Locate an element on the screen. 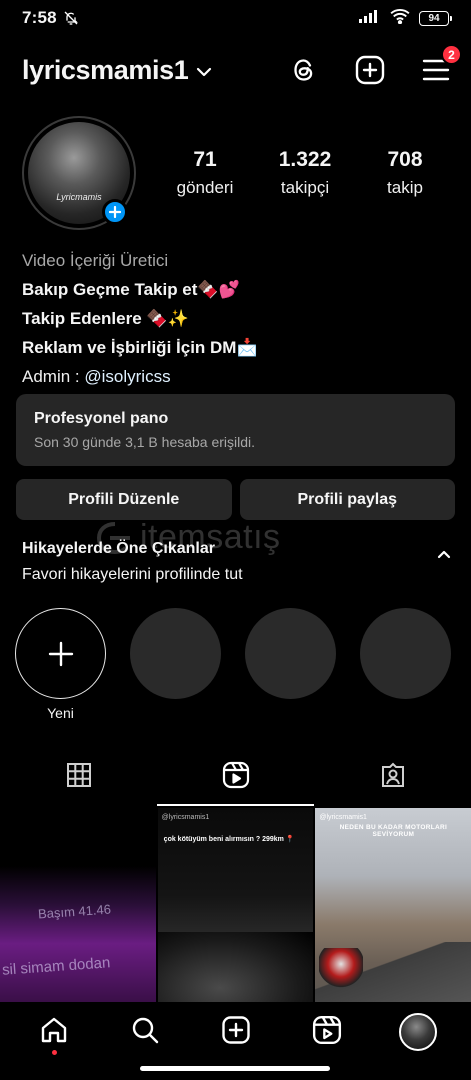  profile-tabs is located at coordinates (235, 777).